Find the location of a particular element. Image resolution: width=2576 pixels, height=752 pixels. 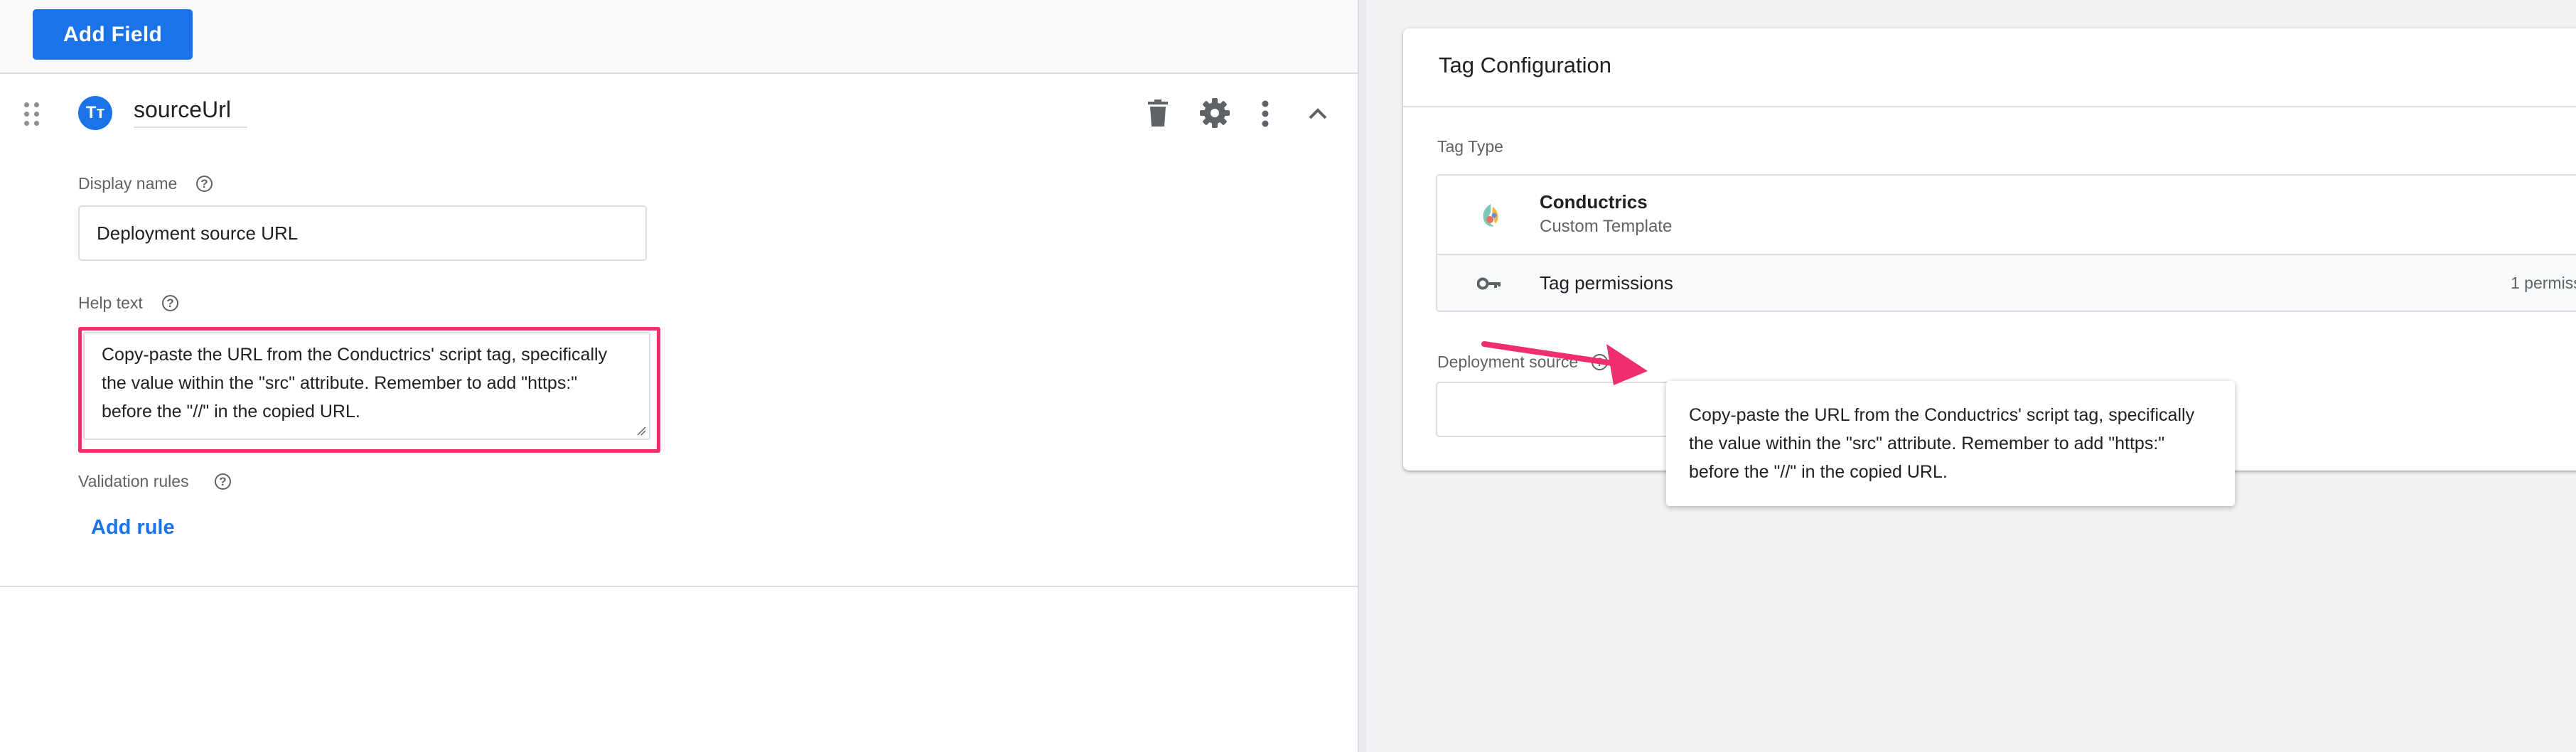

template-name: Conductrics is located at coordinates (1594, 202).